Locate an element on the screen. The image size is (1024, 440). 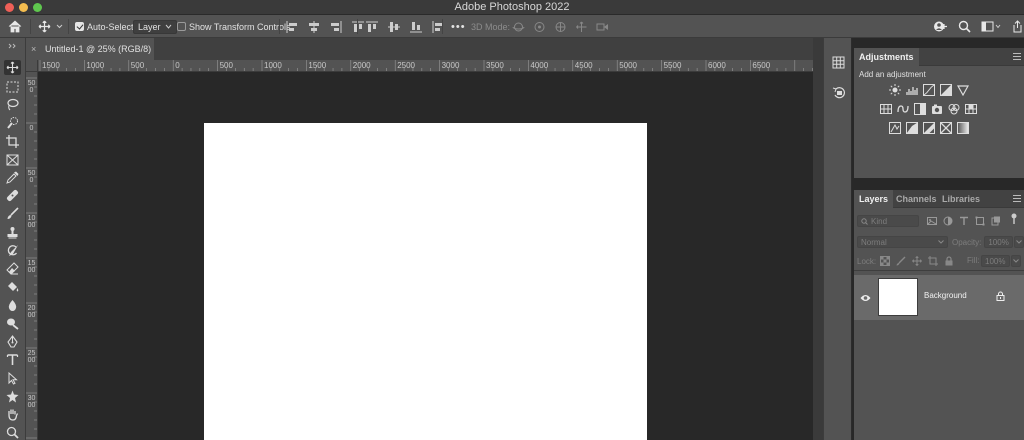
more-options-button: ••• is located at coordinates (458, 26).